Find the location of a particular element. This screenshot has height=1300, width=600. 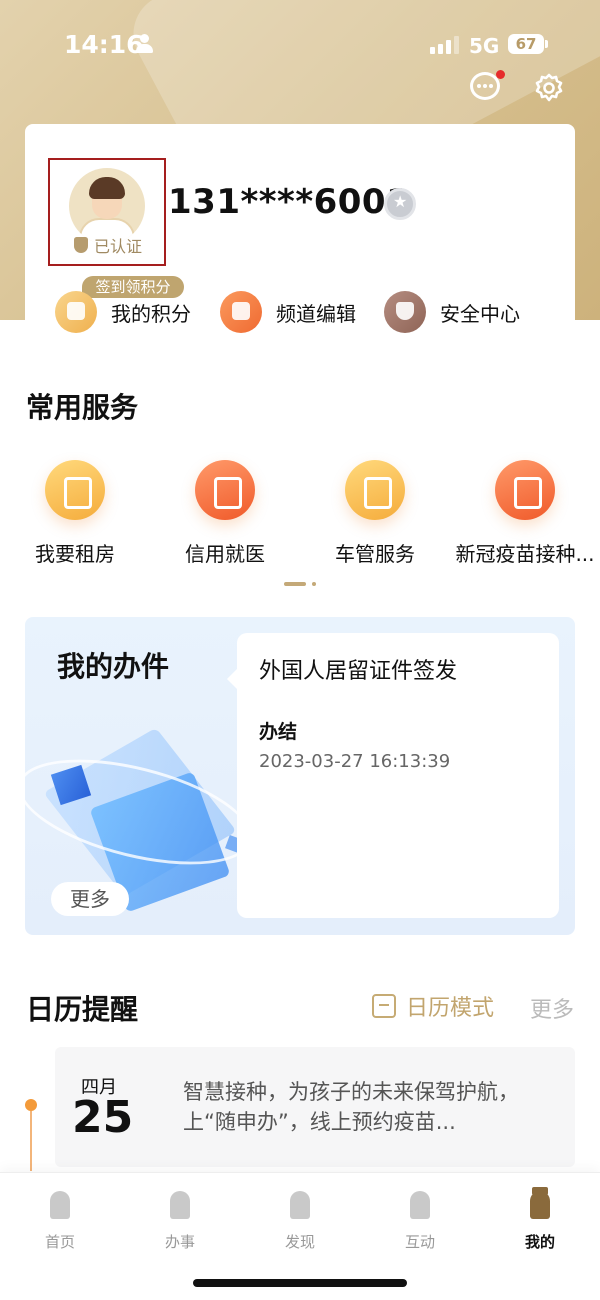

flower-icon is located at coordinates (420, 1205).